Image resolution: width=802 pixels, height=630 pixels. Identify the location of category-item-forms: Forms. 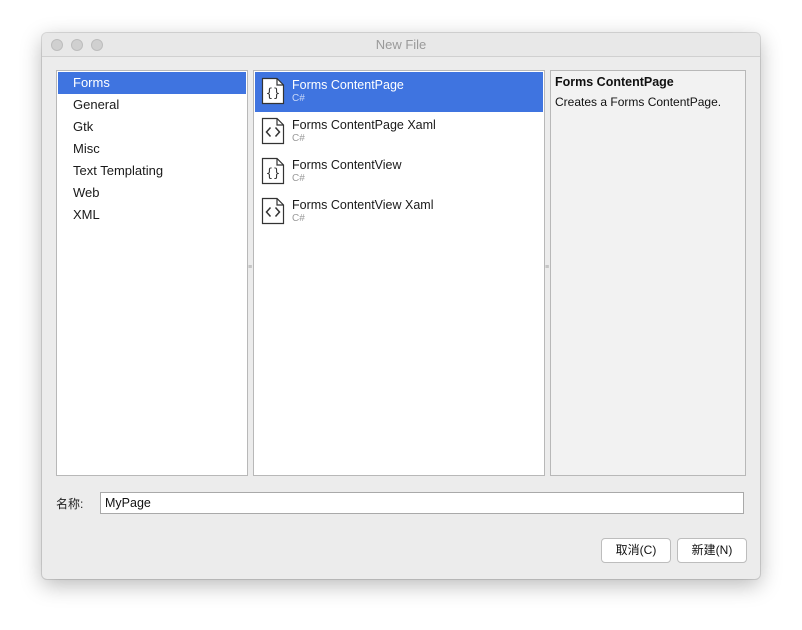
(152, 83).